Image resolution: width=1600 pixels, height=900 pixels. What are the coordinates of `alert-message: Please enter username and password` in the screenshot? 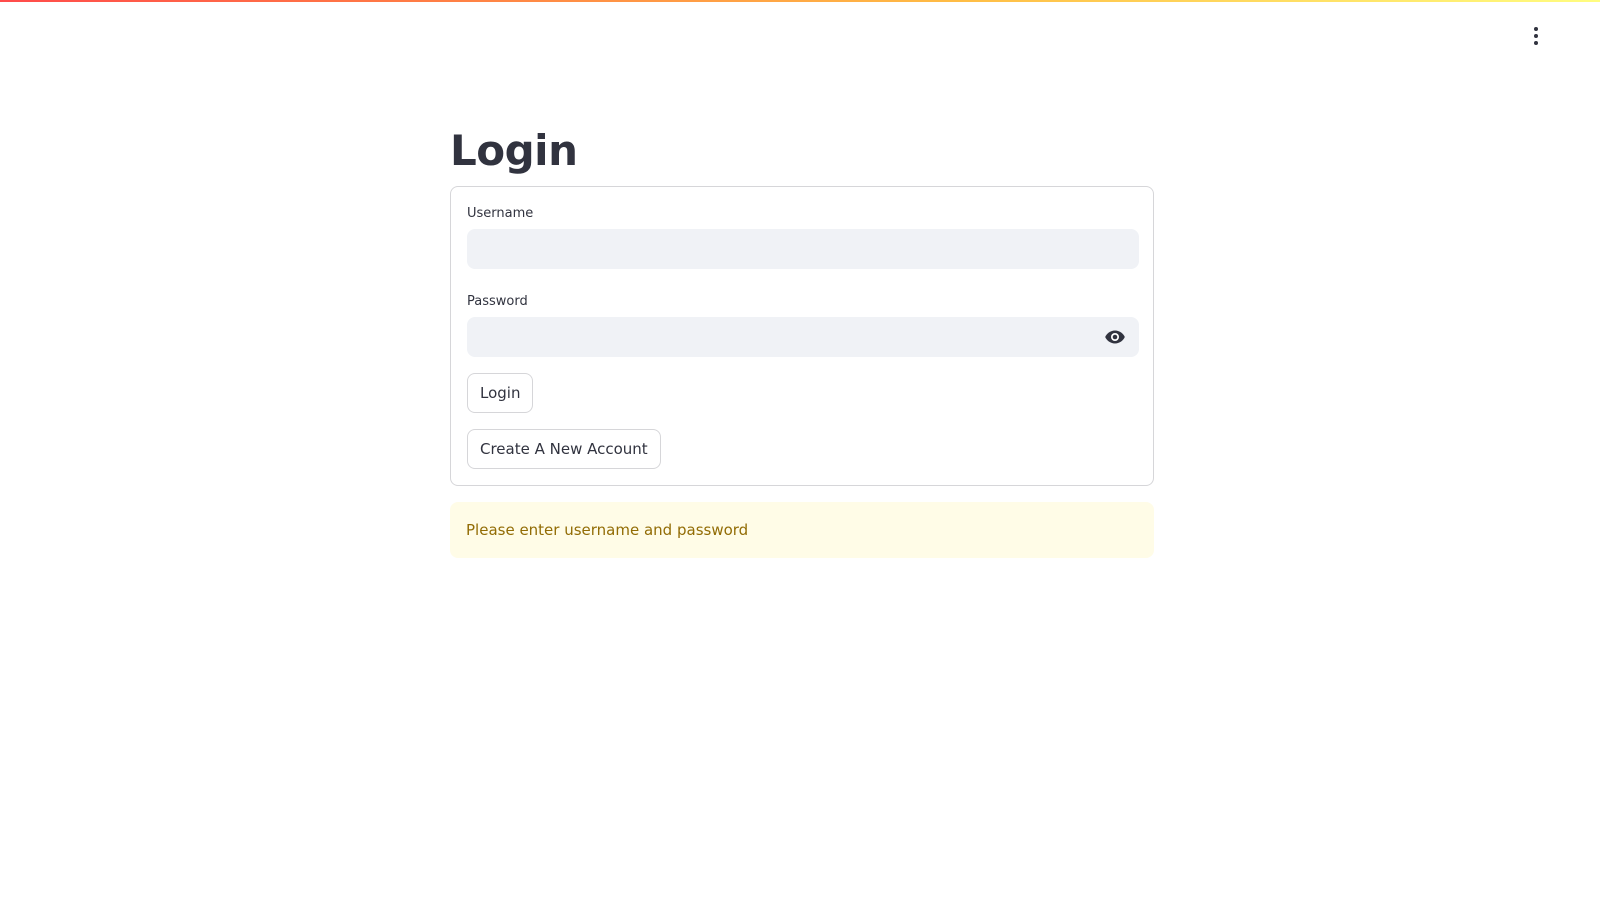 It's located at (607, 530).